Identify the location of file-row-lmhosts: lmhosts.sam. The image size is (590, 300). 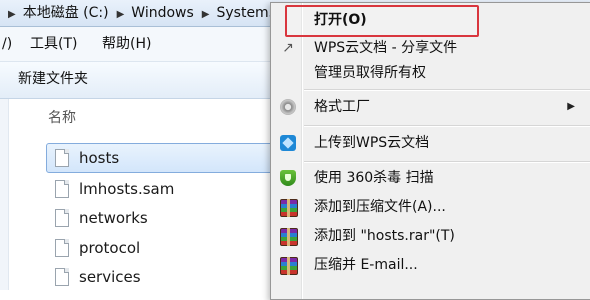
(177, 189).